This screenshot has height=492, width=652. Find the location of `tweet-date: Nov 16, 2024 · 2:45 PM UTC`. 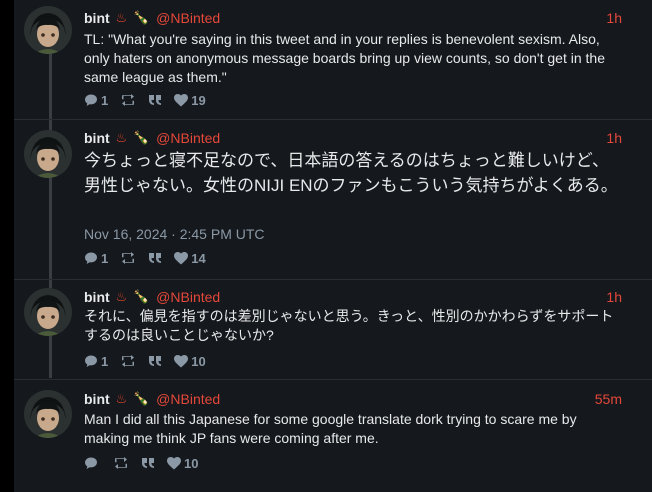

tweet-date: Nov 16, 2024 · 2:45 PM UTC is located at coordinates (174, 234).